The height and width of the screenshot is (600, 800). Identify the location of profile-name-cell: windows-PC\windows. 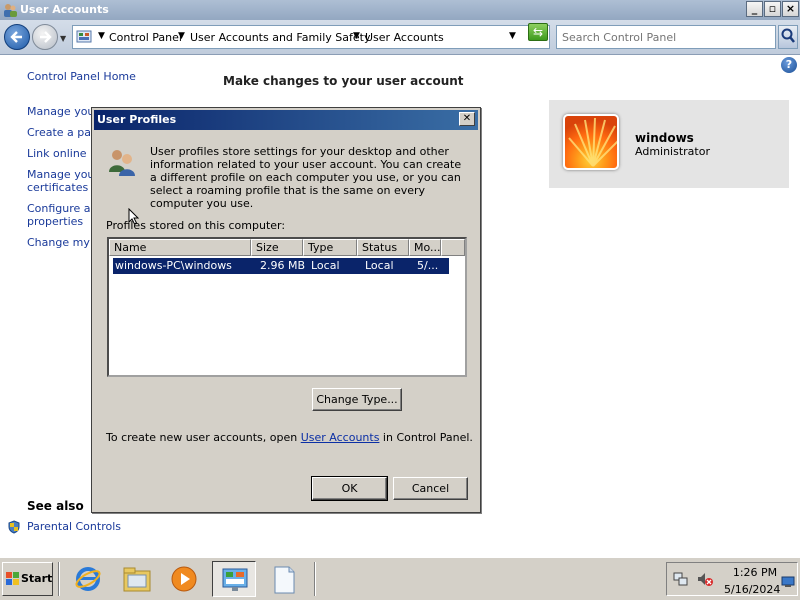
(173, 265).